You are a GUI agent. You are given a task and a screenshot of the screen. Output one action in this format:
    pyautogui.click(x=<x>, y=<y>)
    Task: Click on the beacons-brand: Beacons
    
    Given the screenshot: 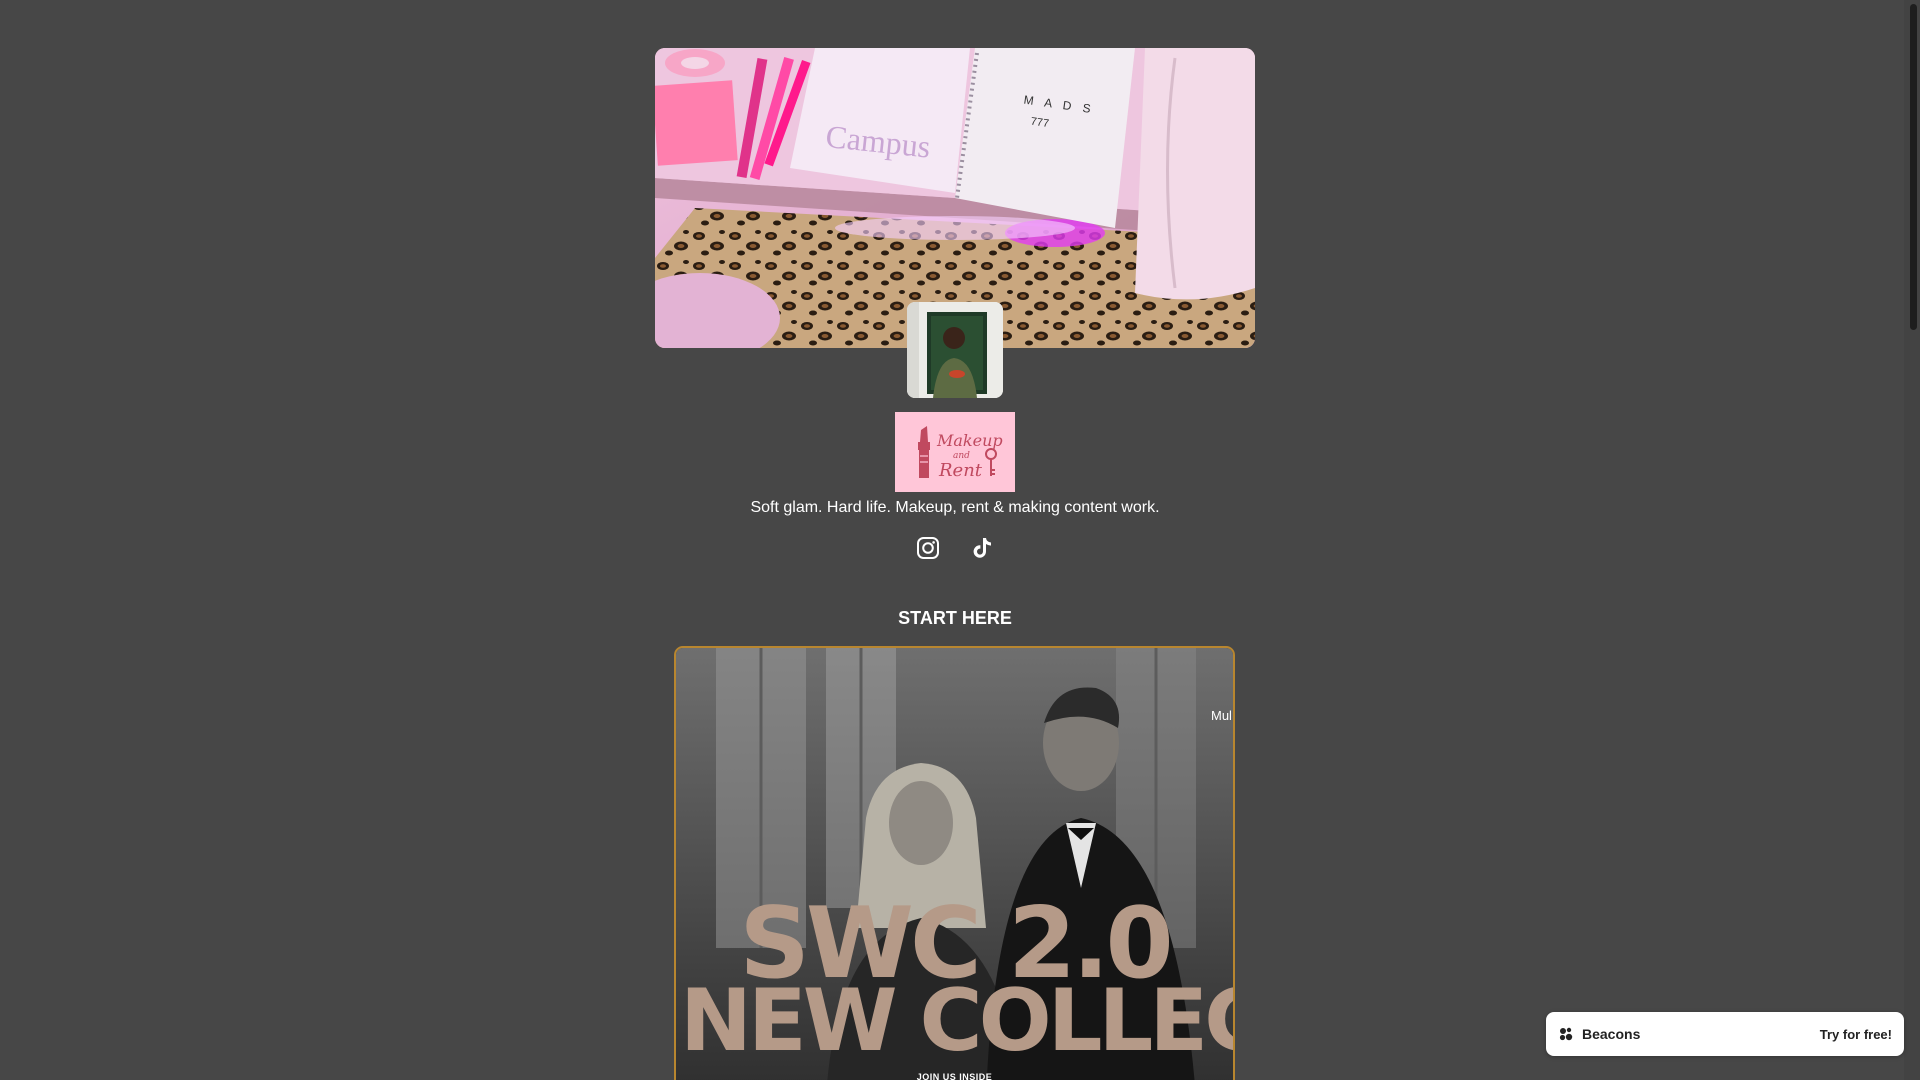 What is the action you would take?
    pyautogui.click(x=1599, y=1034)
    